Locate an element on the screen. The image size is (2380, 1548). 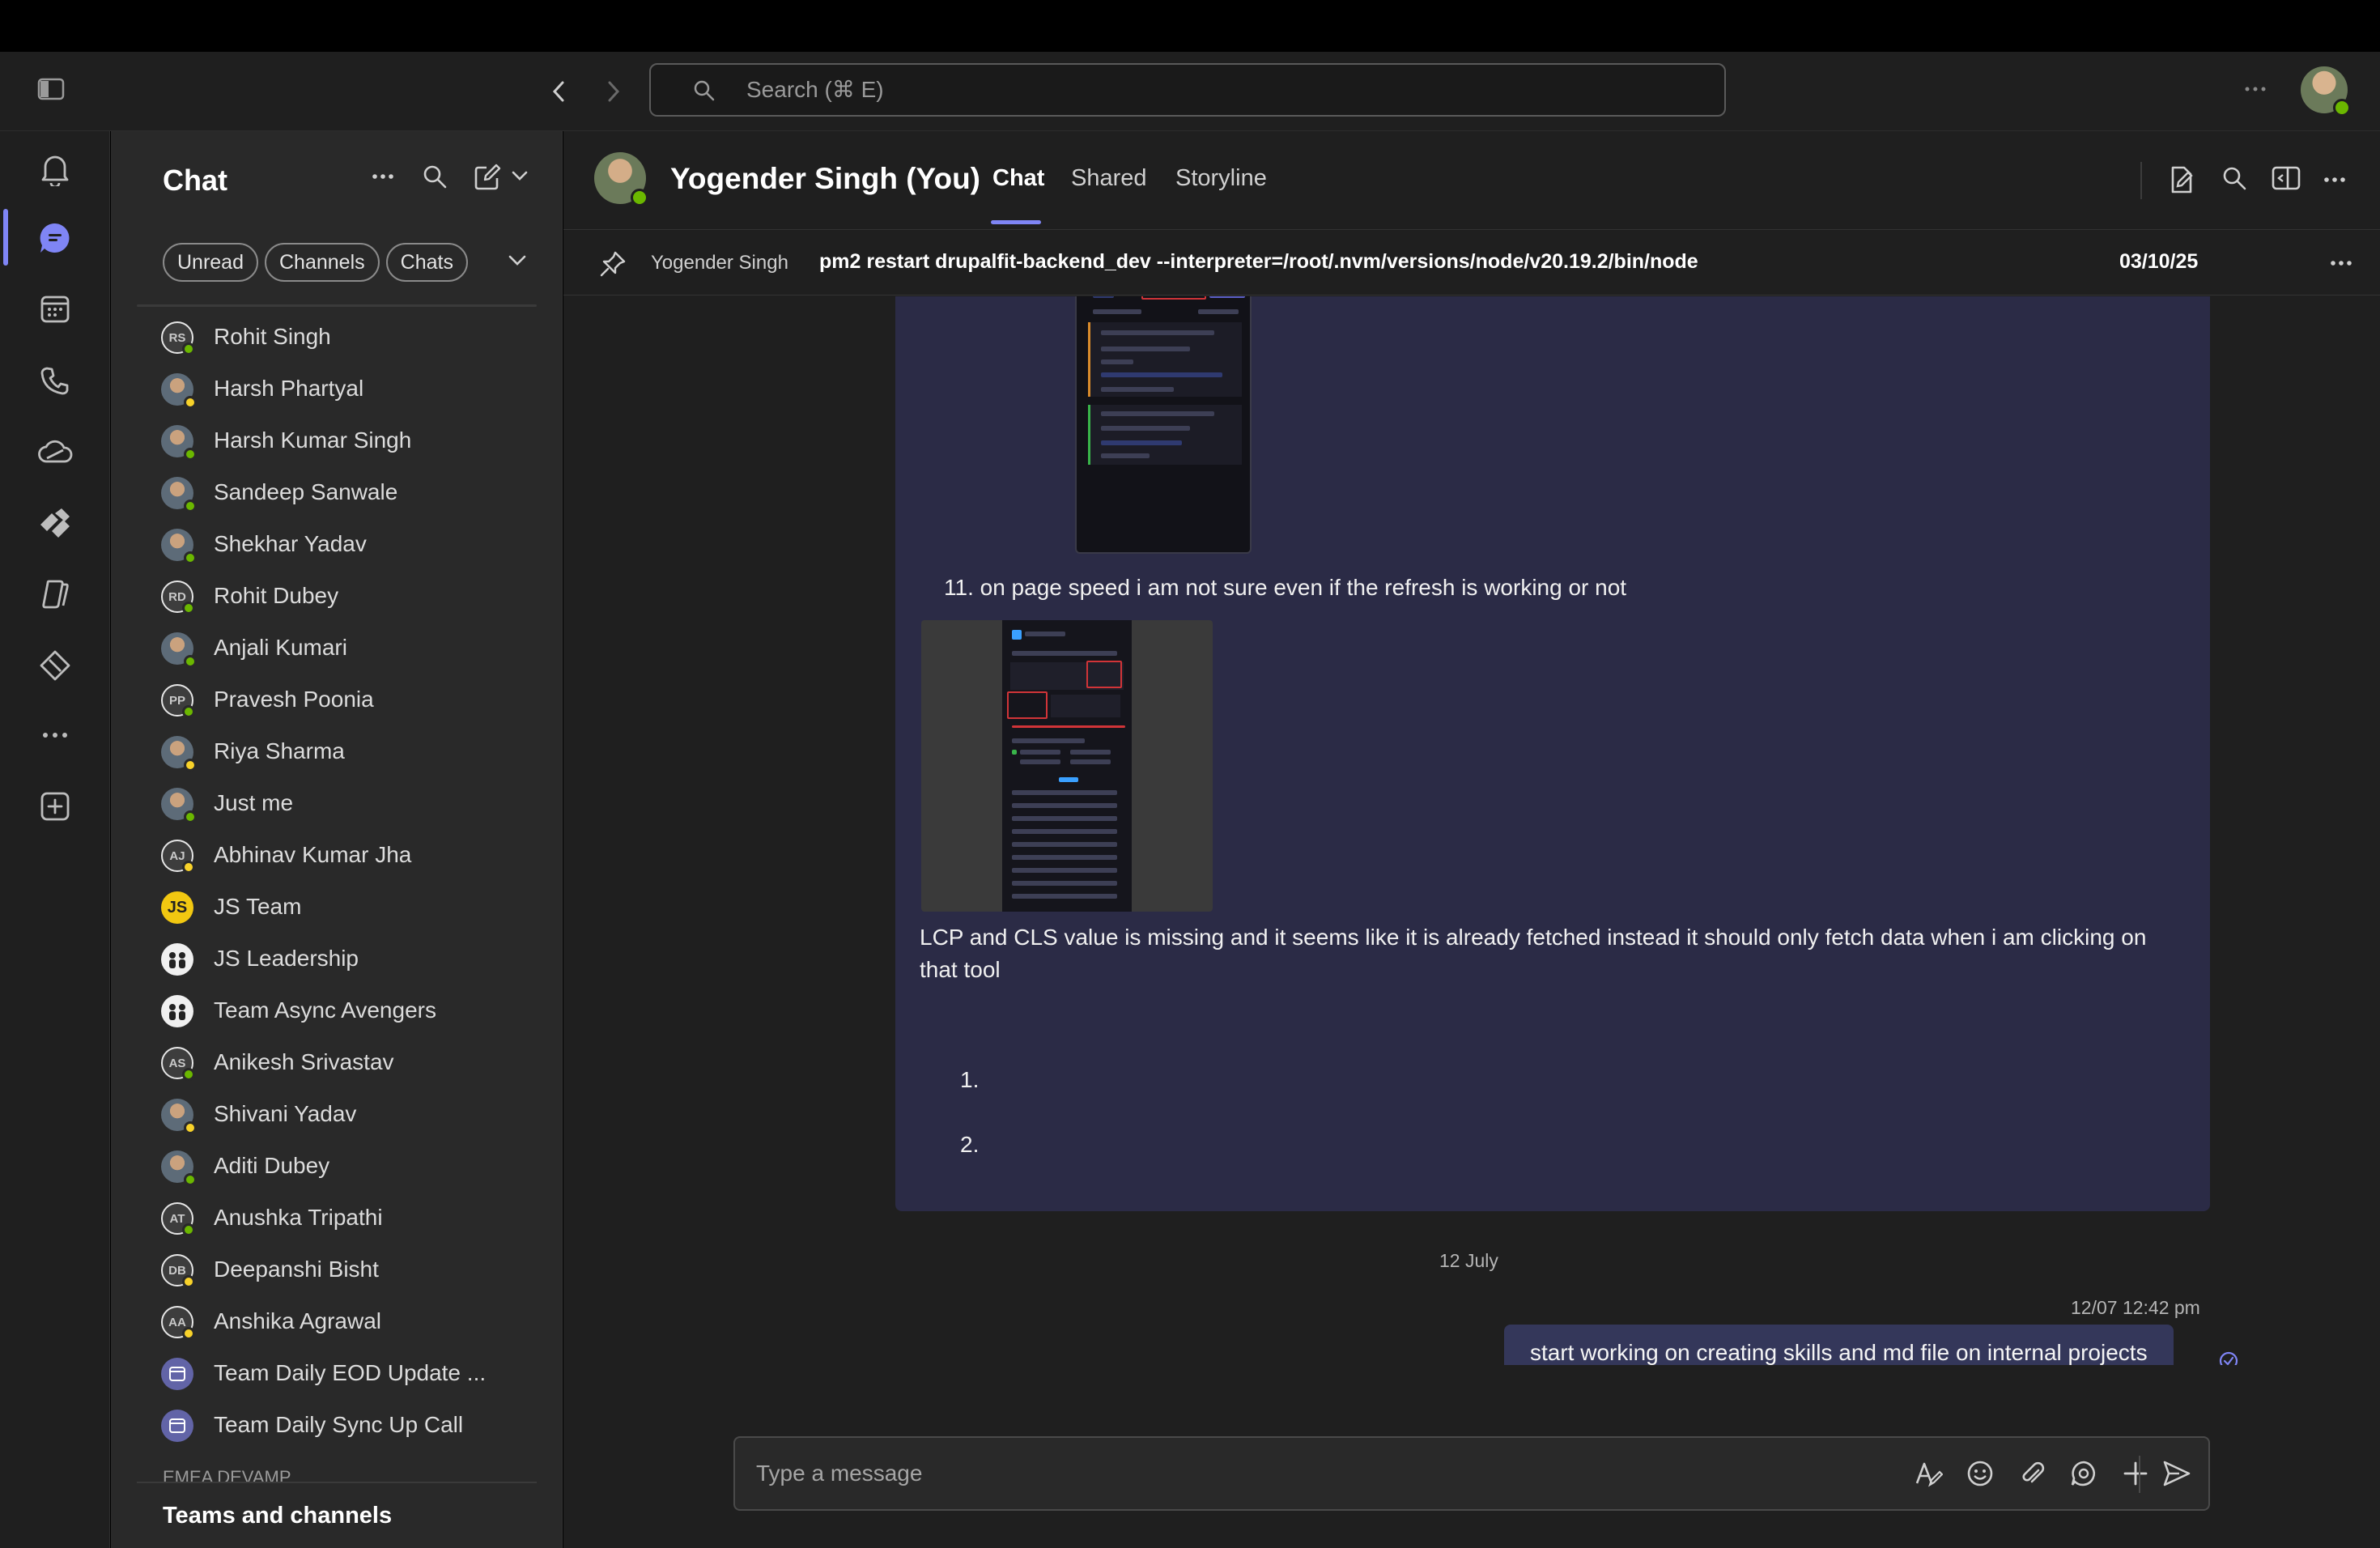
chat-list-item: AS Anikesh Srivastav is located at coordinates (337, 1062).